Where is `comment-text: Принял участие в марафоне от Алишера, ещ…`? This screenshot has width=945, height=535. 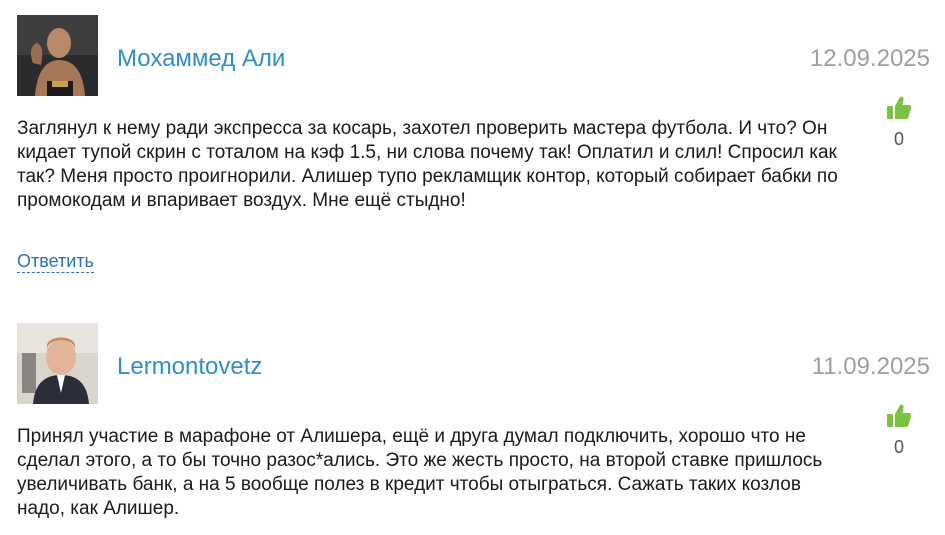 comment-text: Принял участие в марафоне от Алишера, ещ… is located at coordinates (420, 472).